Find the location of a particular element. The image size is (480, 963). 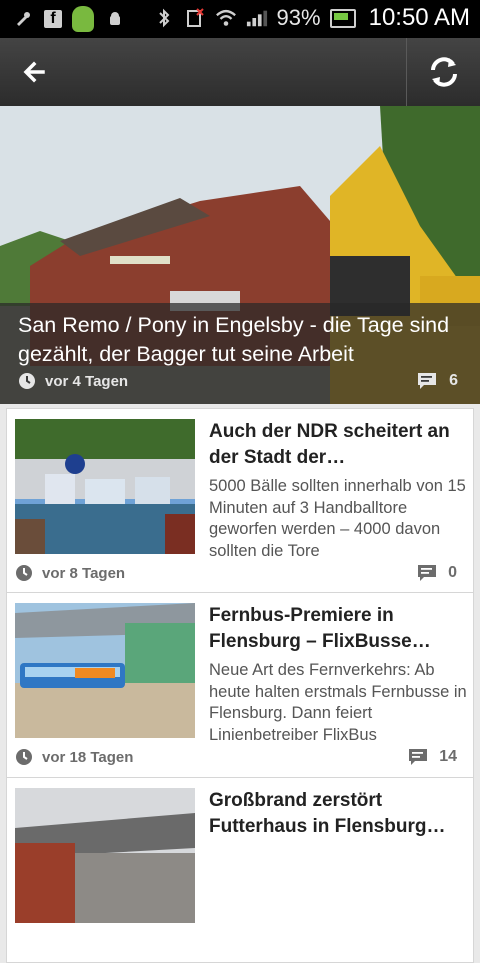

article-age: vor 8 Tagen is located at coordinates (70, 573).